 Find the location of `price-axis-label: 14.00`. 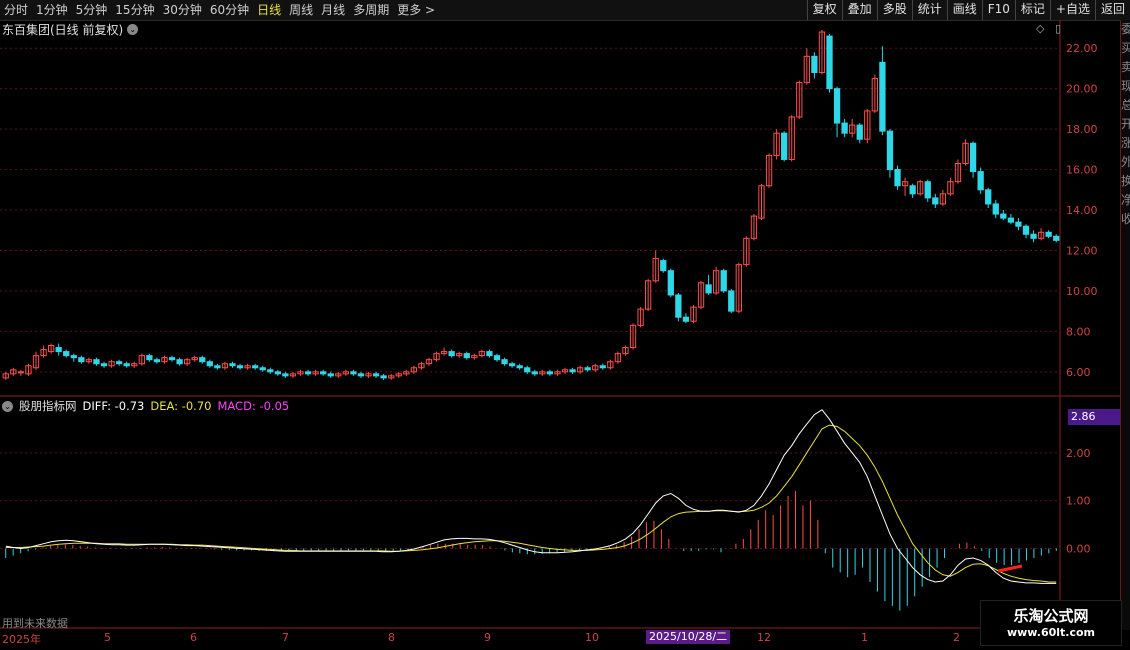

price-axis-label: 14.00 is located at coordinates (1082, 210).